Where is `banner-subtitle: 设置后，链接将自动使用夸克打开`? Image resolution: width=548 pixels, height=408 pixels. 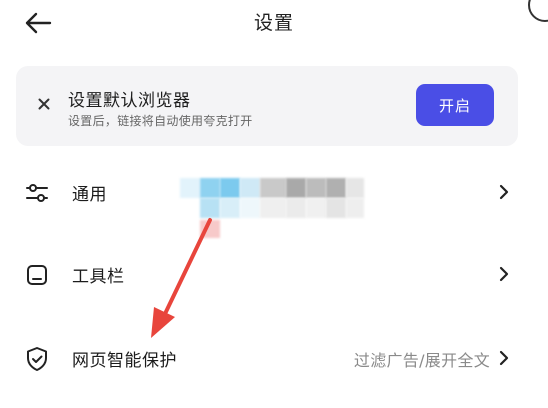 banner-subtitle: 设置后，链接将自动使用夸克打开 is located at coordinates (160, 121).